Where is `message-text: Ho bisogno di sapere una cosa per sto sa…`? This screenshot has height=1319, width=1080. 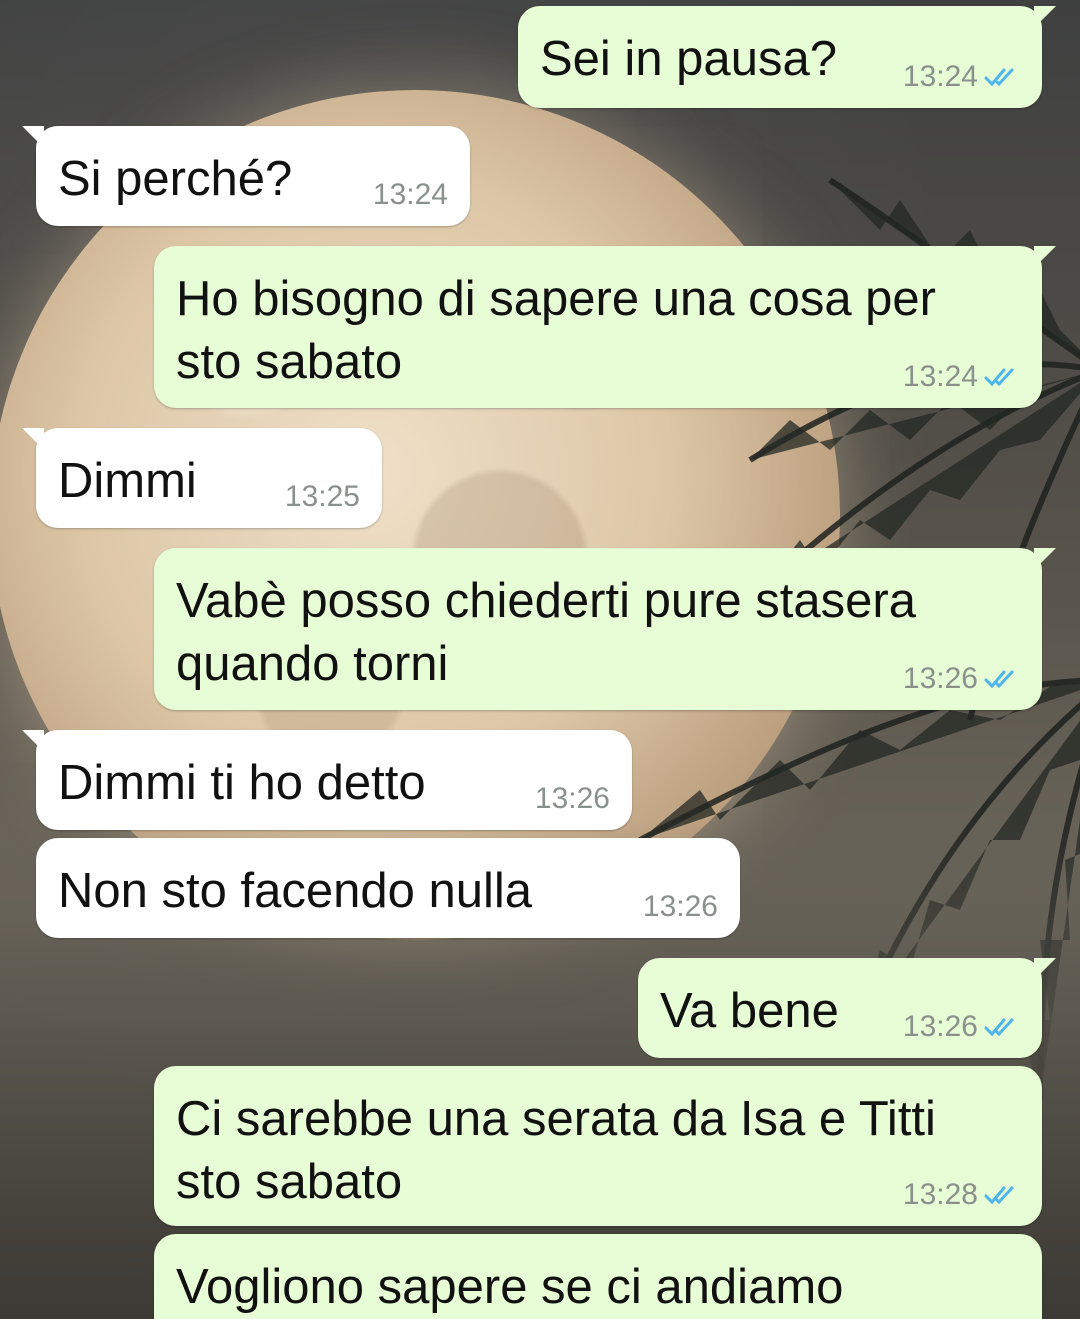 message-text: Ho bisogno di sapere una cosa per sto sa… is located at coordinates (563, 330).